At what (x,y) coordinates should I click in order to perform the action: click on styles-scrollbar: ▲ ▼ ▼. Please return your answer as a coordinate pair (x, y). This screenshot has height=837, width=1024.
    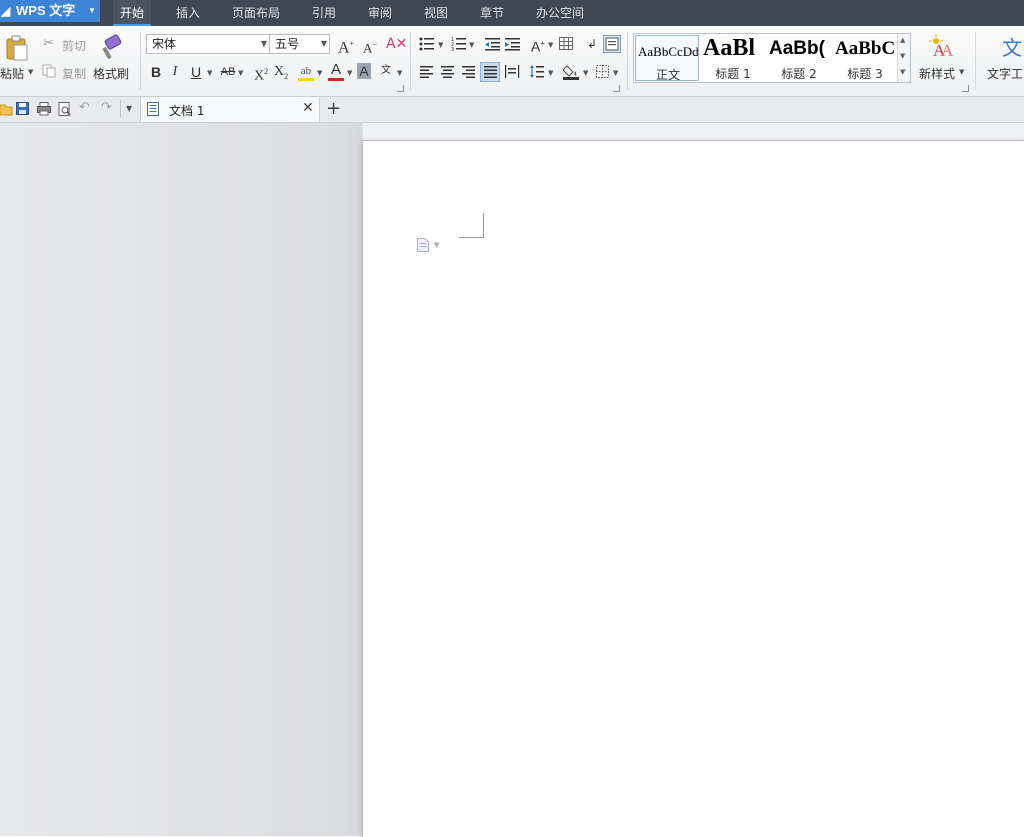
    Looking at the image, I should click on (903, 58).